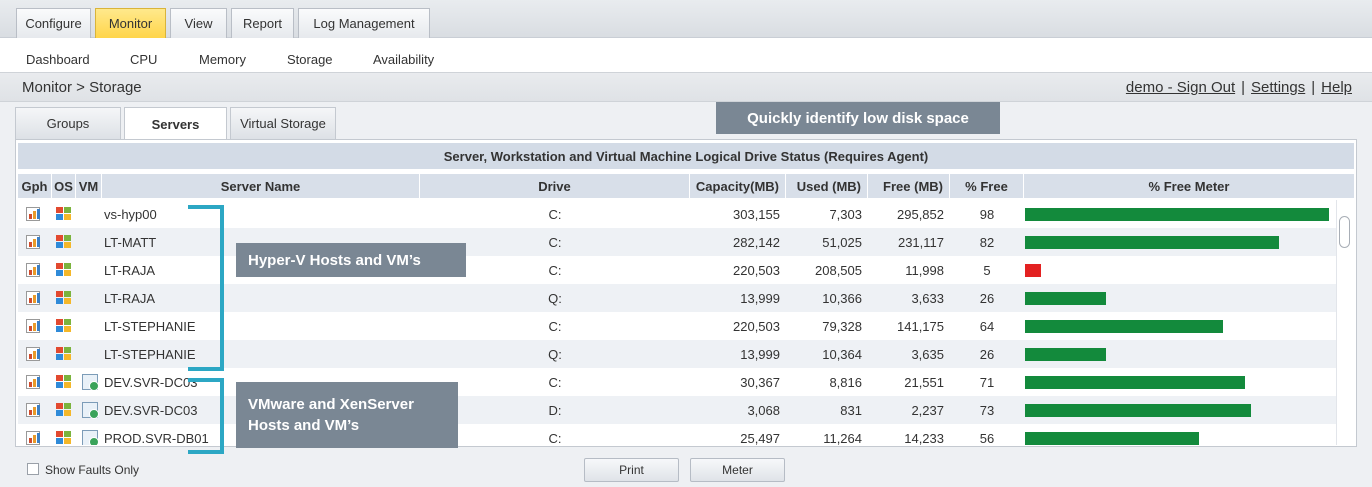  I want to click on used-cell: 51,025, so click(842, 242).